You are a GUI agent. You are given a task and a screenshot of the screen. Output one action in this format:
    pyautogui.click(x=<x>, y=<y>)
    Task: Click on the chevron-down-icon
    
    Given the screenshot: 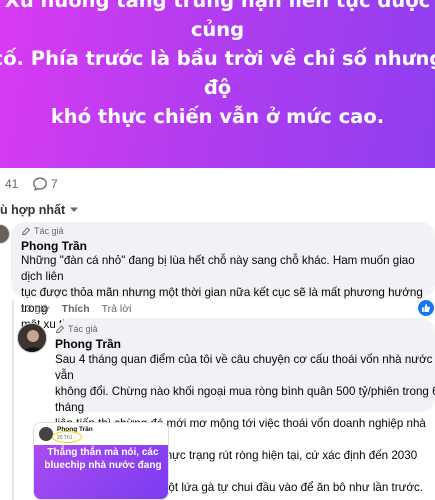 What is the action you would take?
    pyautogui.click(x=74, y=209)
    